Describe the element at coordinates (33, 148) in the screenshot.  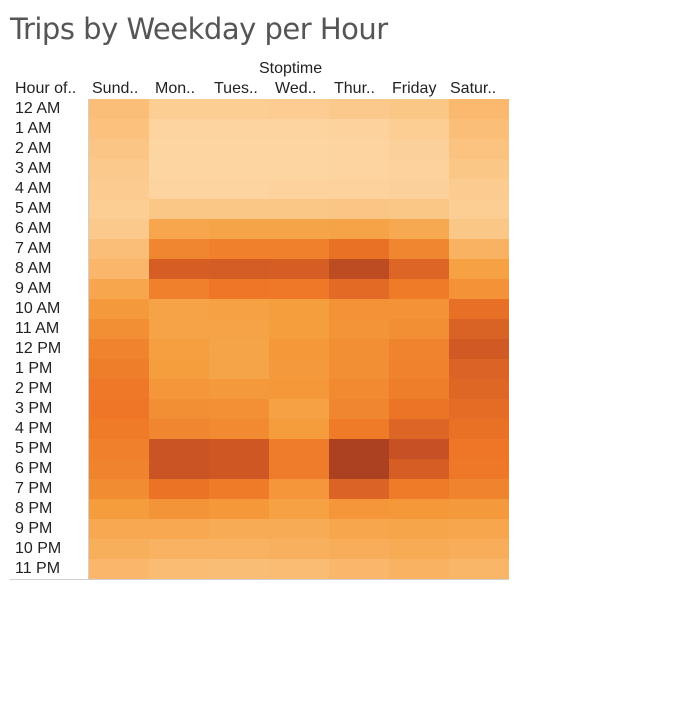
I see `row-label: 2 AM` at that location.